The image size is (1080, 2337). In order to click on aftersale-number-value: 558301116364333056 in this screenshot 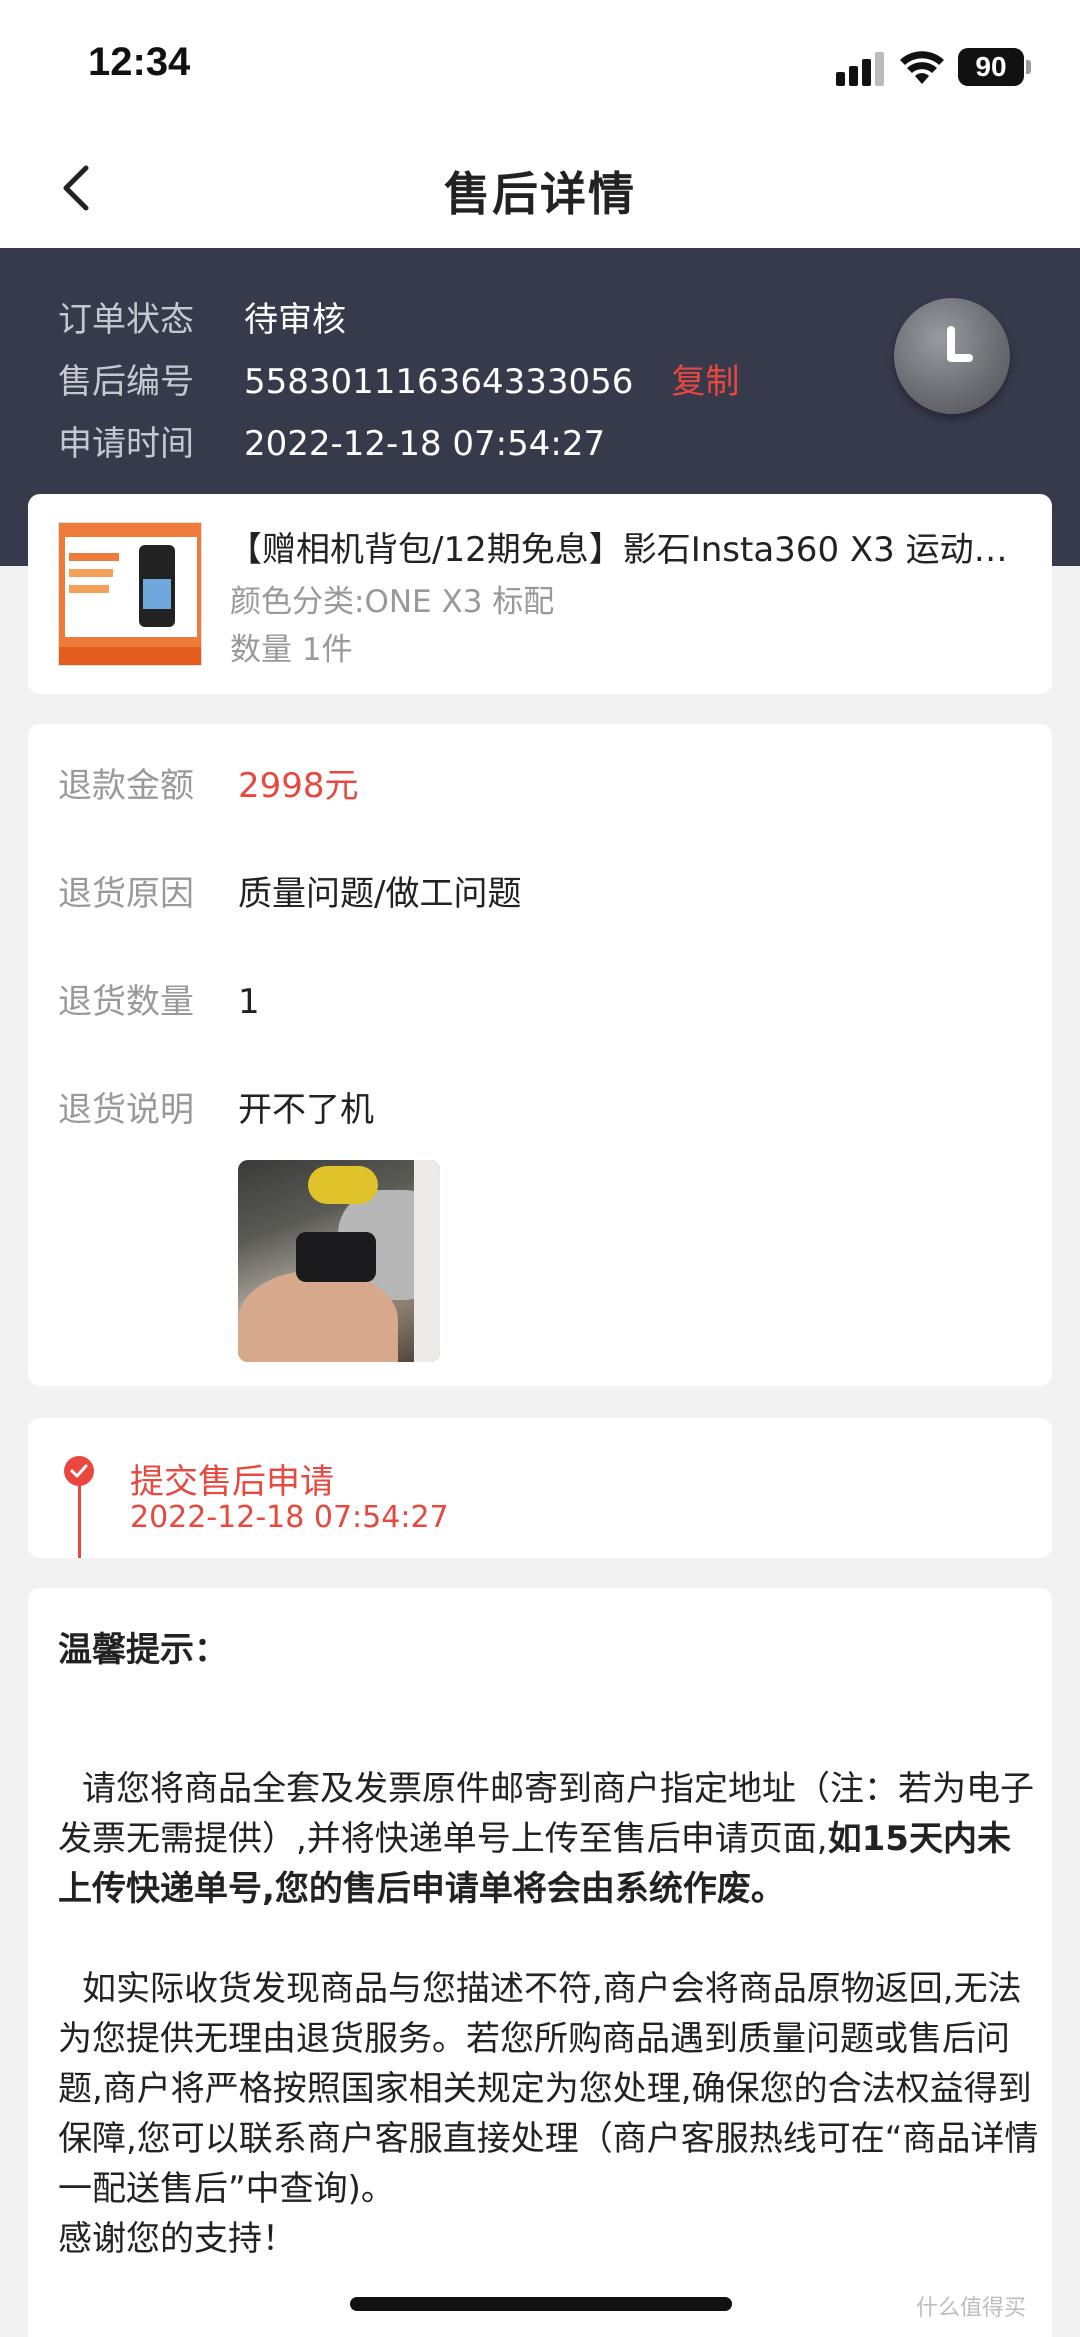, I will do `click(439, 382)`.